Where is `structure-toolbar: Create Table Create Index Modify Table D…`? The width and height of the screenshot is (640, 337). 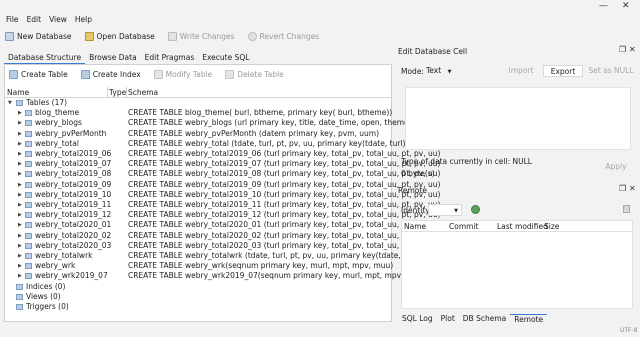 structure-toolbar: Create Table Create Index Modify Table D… is located at coordinates (148, 74).